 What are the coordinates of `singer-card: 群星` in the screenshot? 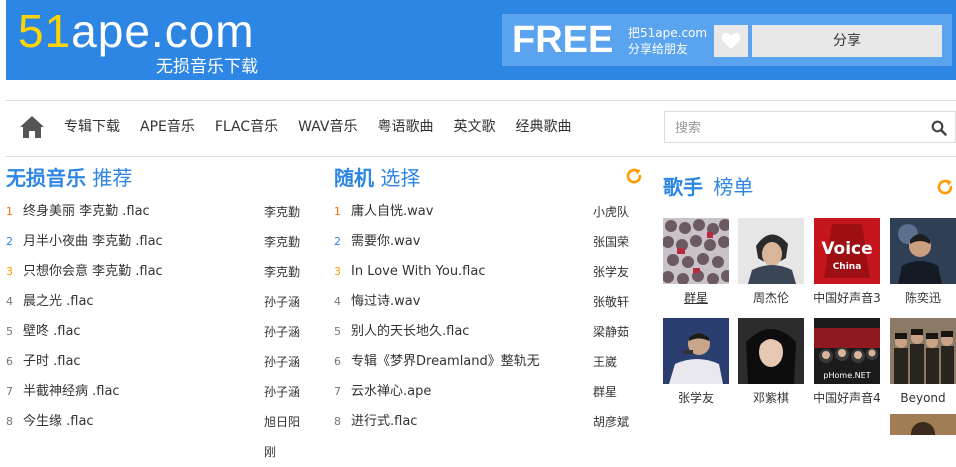 It's located at (696, 262).